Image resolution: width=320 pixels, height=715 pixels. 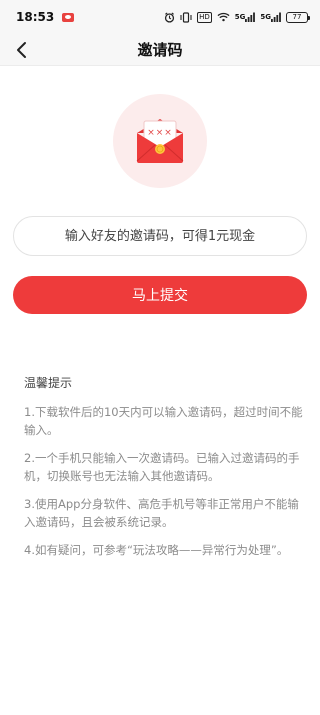 I want to click on back-button, so click(x=22, y=50).